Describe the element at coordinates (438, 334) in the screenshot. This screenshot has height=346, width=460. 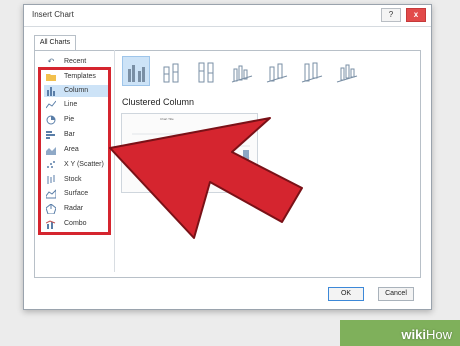
I see `watermark-brand-2: How` at that location.